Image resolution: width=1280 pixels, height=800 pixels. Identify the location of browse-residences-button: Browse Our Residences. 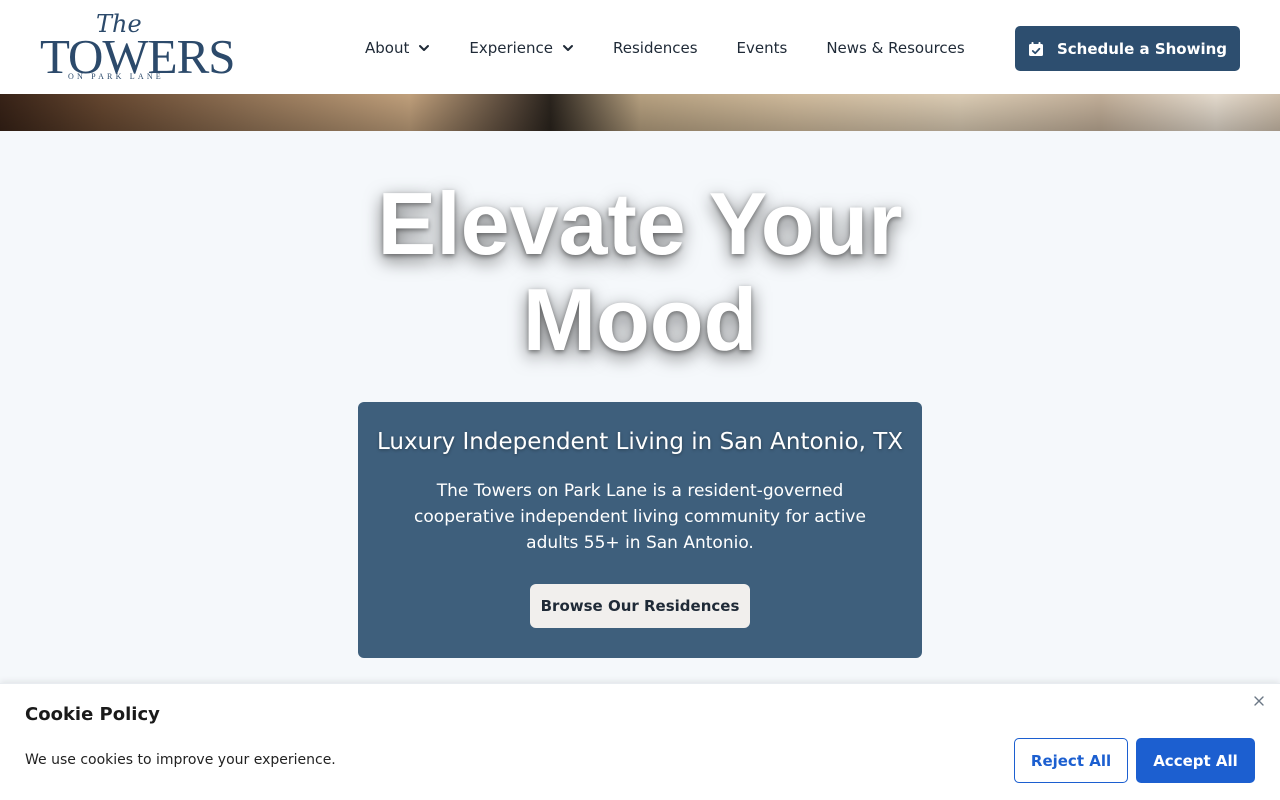
(640, 606).